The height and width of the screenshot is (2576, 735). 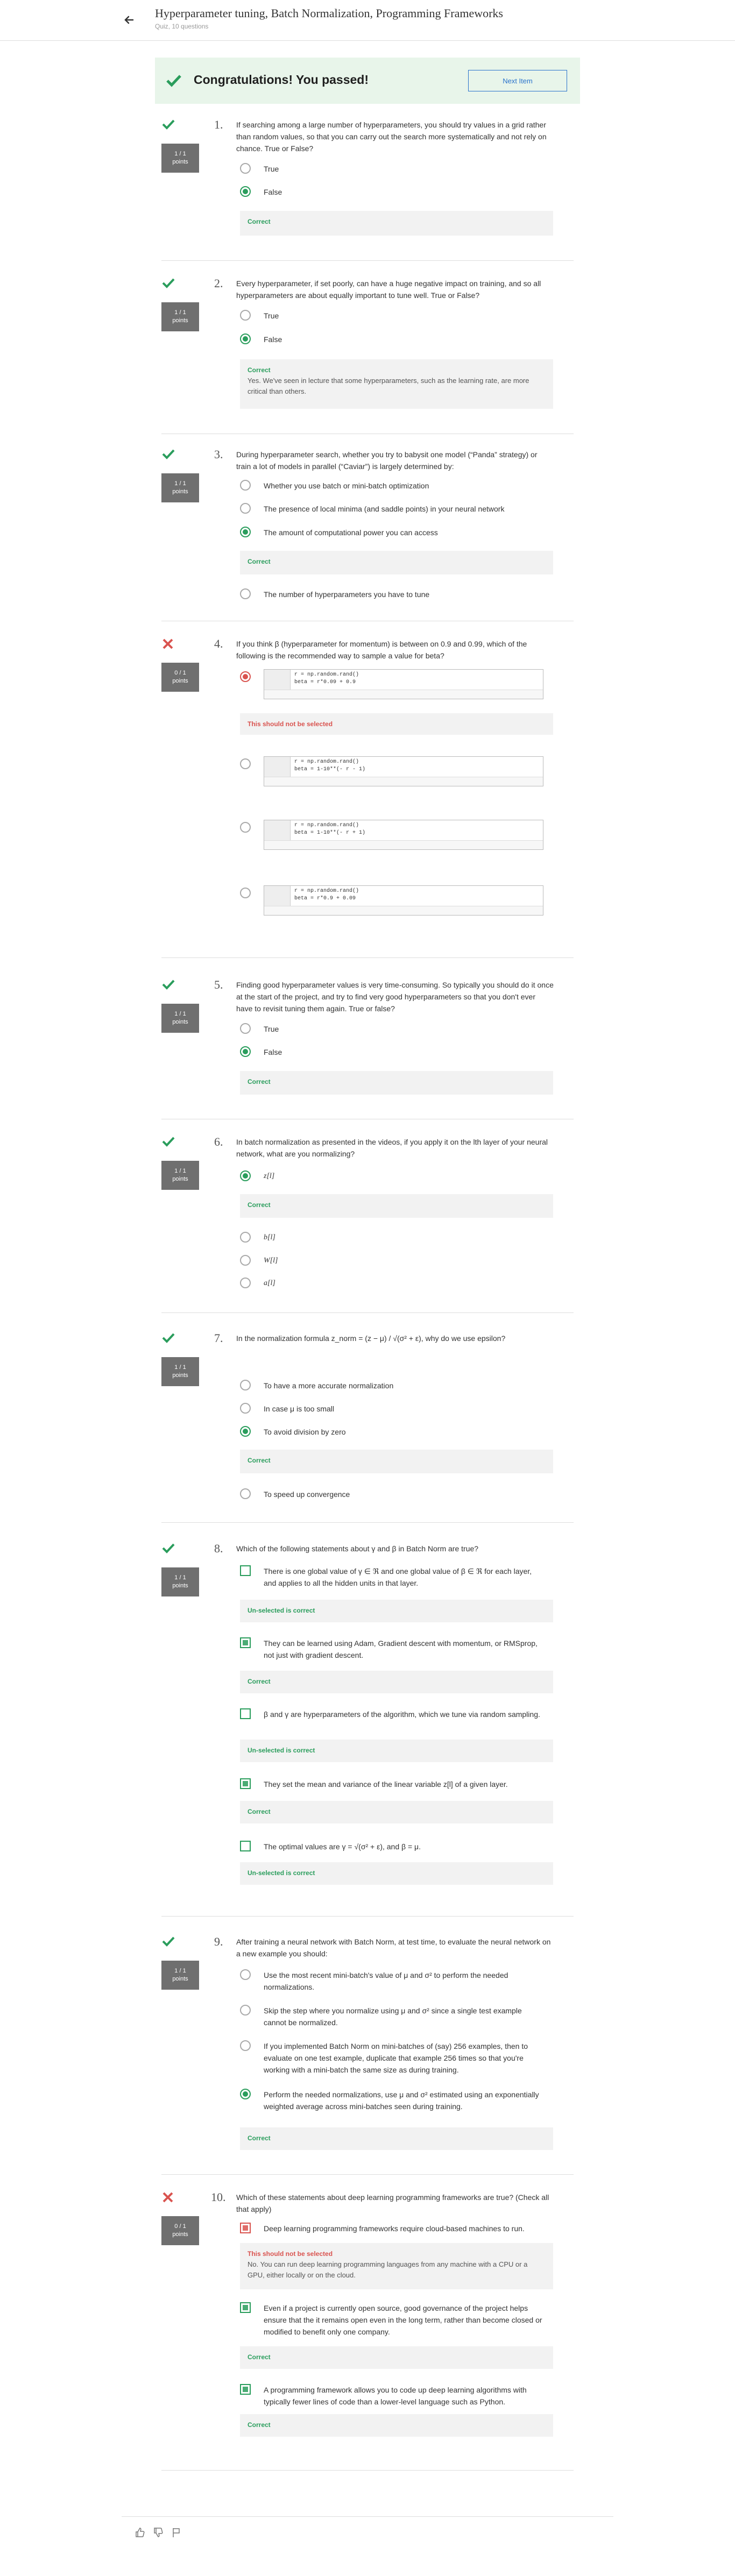 I want to click on next-item-button: Next Item, so click(x=517, y=80).